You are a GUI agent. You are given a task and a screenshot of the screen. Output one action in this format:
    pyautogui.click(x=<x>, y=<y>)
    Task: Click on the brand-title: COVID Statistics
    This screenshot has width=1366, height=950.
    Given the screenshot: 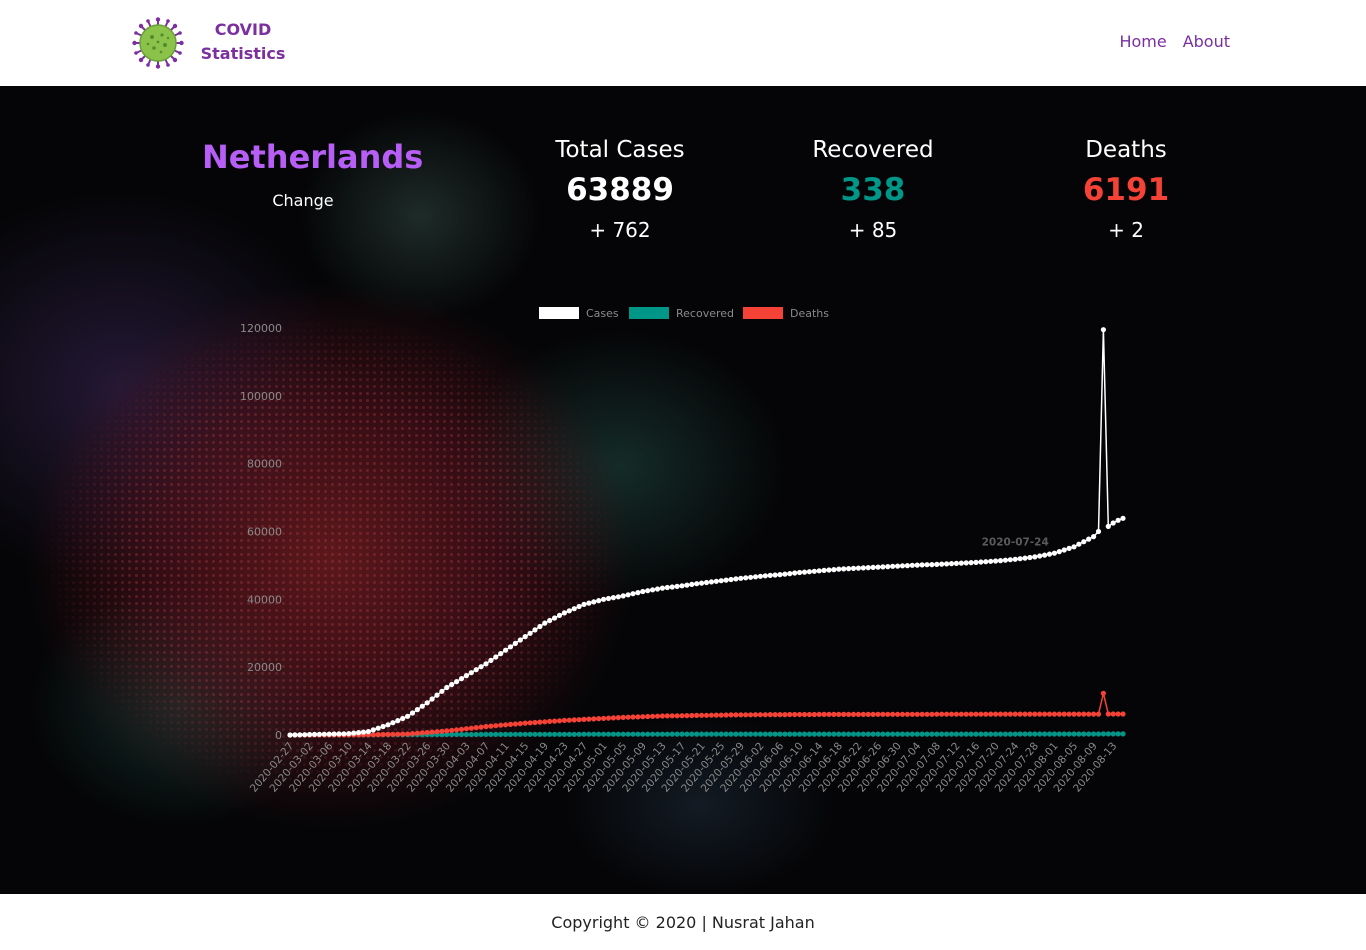 What is the action you would take?
    pyautogui.click(x=243, y=42)
    